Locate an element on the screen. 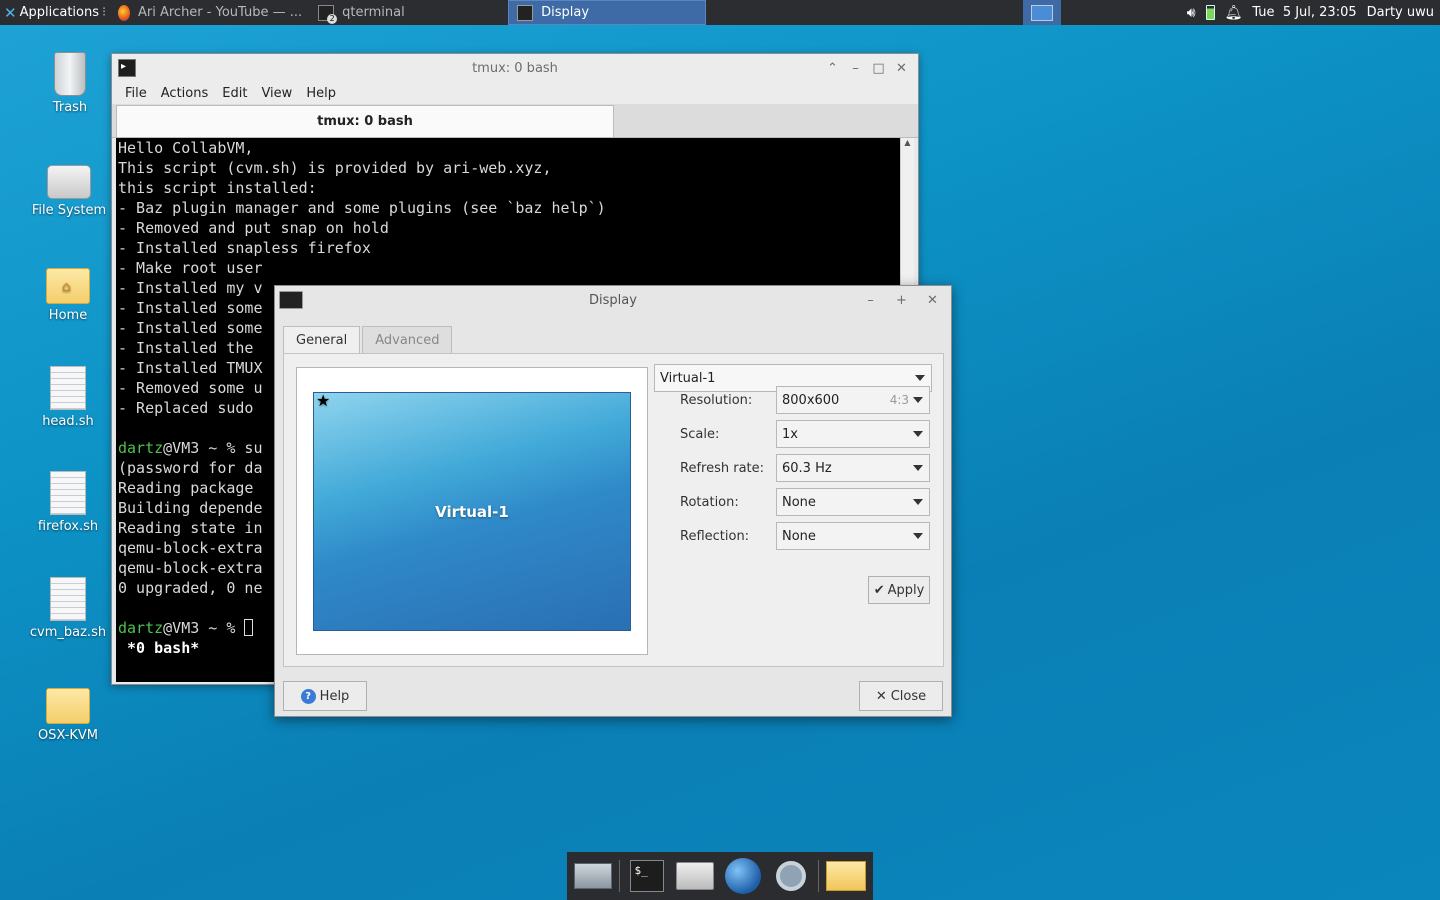 The image size is (1440, 900). window-count-badge: 2 is located at coordinates (332, 18).